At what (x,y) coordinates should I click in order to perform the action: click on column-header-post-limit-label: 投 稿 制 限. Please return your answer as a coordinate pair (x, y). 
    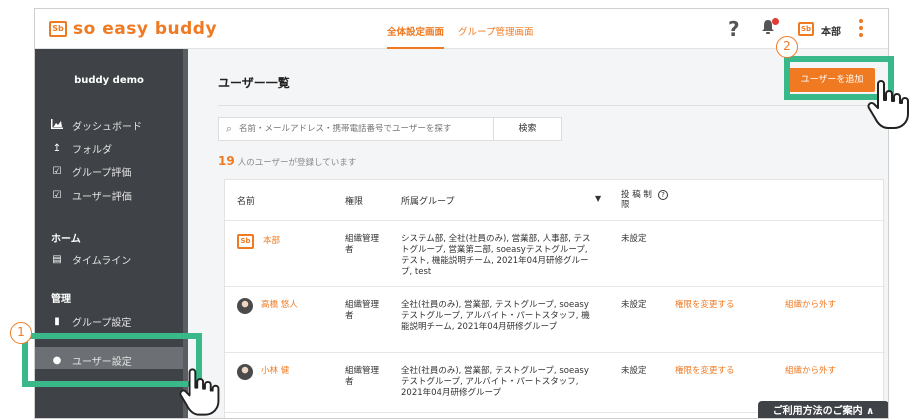
    Looking at the image, I should click on (636, 200).